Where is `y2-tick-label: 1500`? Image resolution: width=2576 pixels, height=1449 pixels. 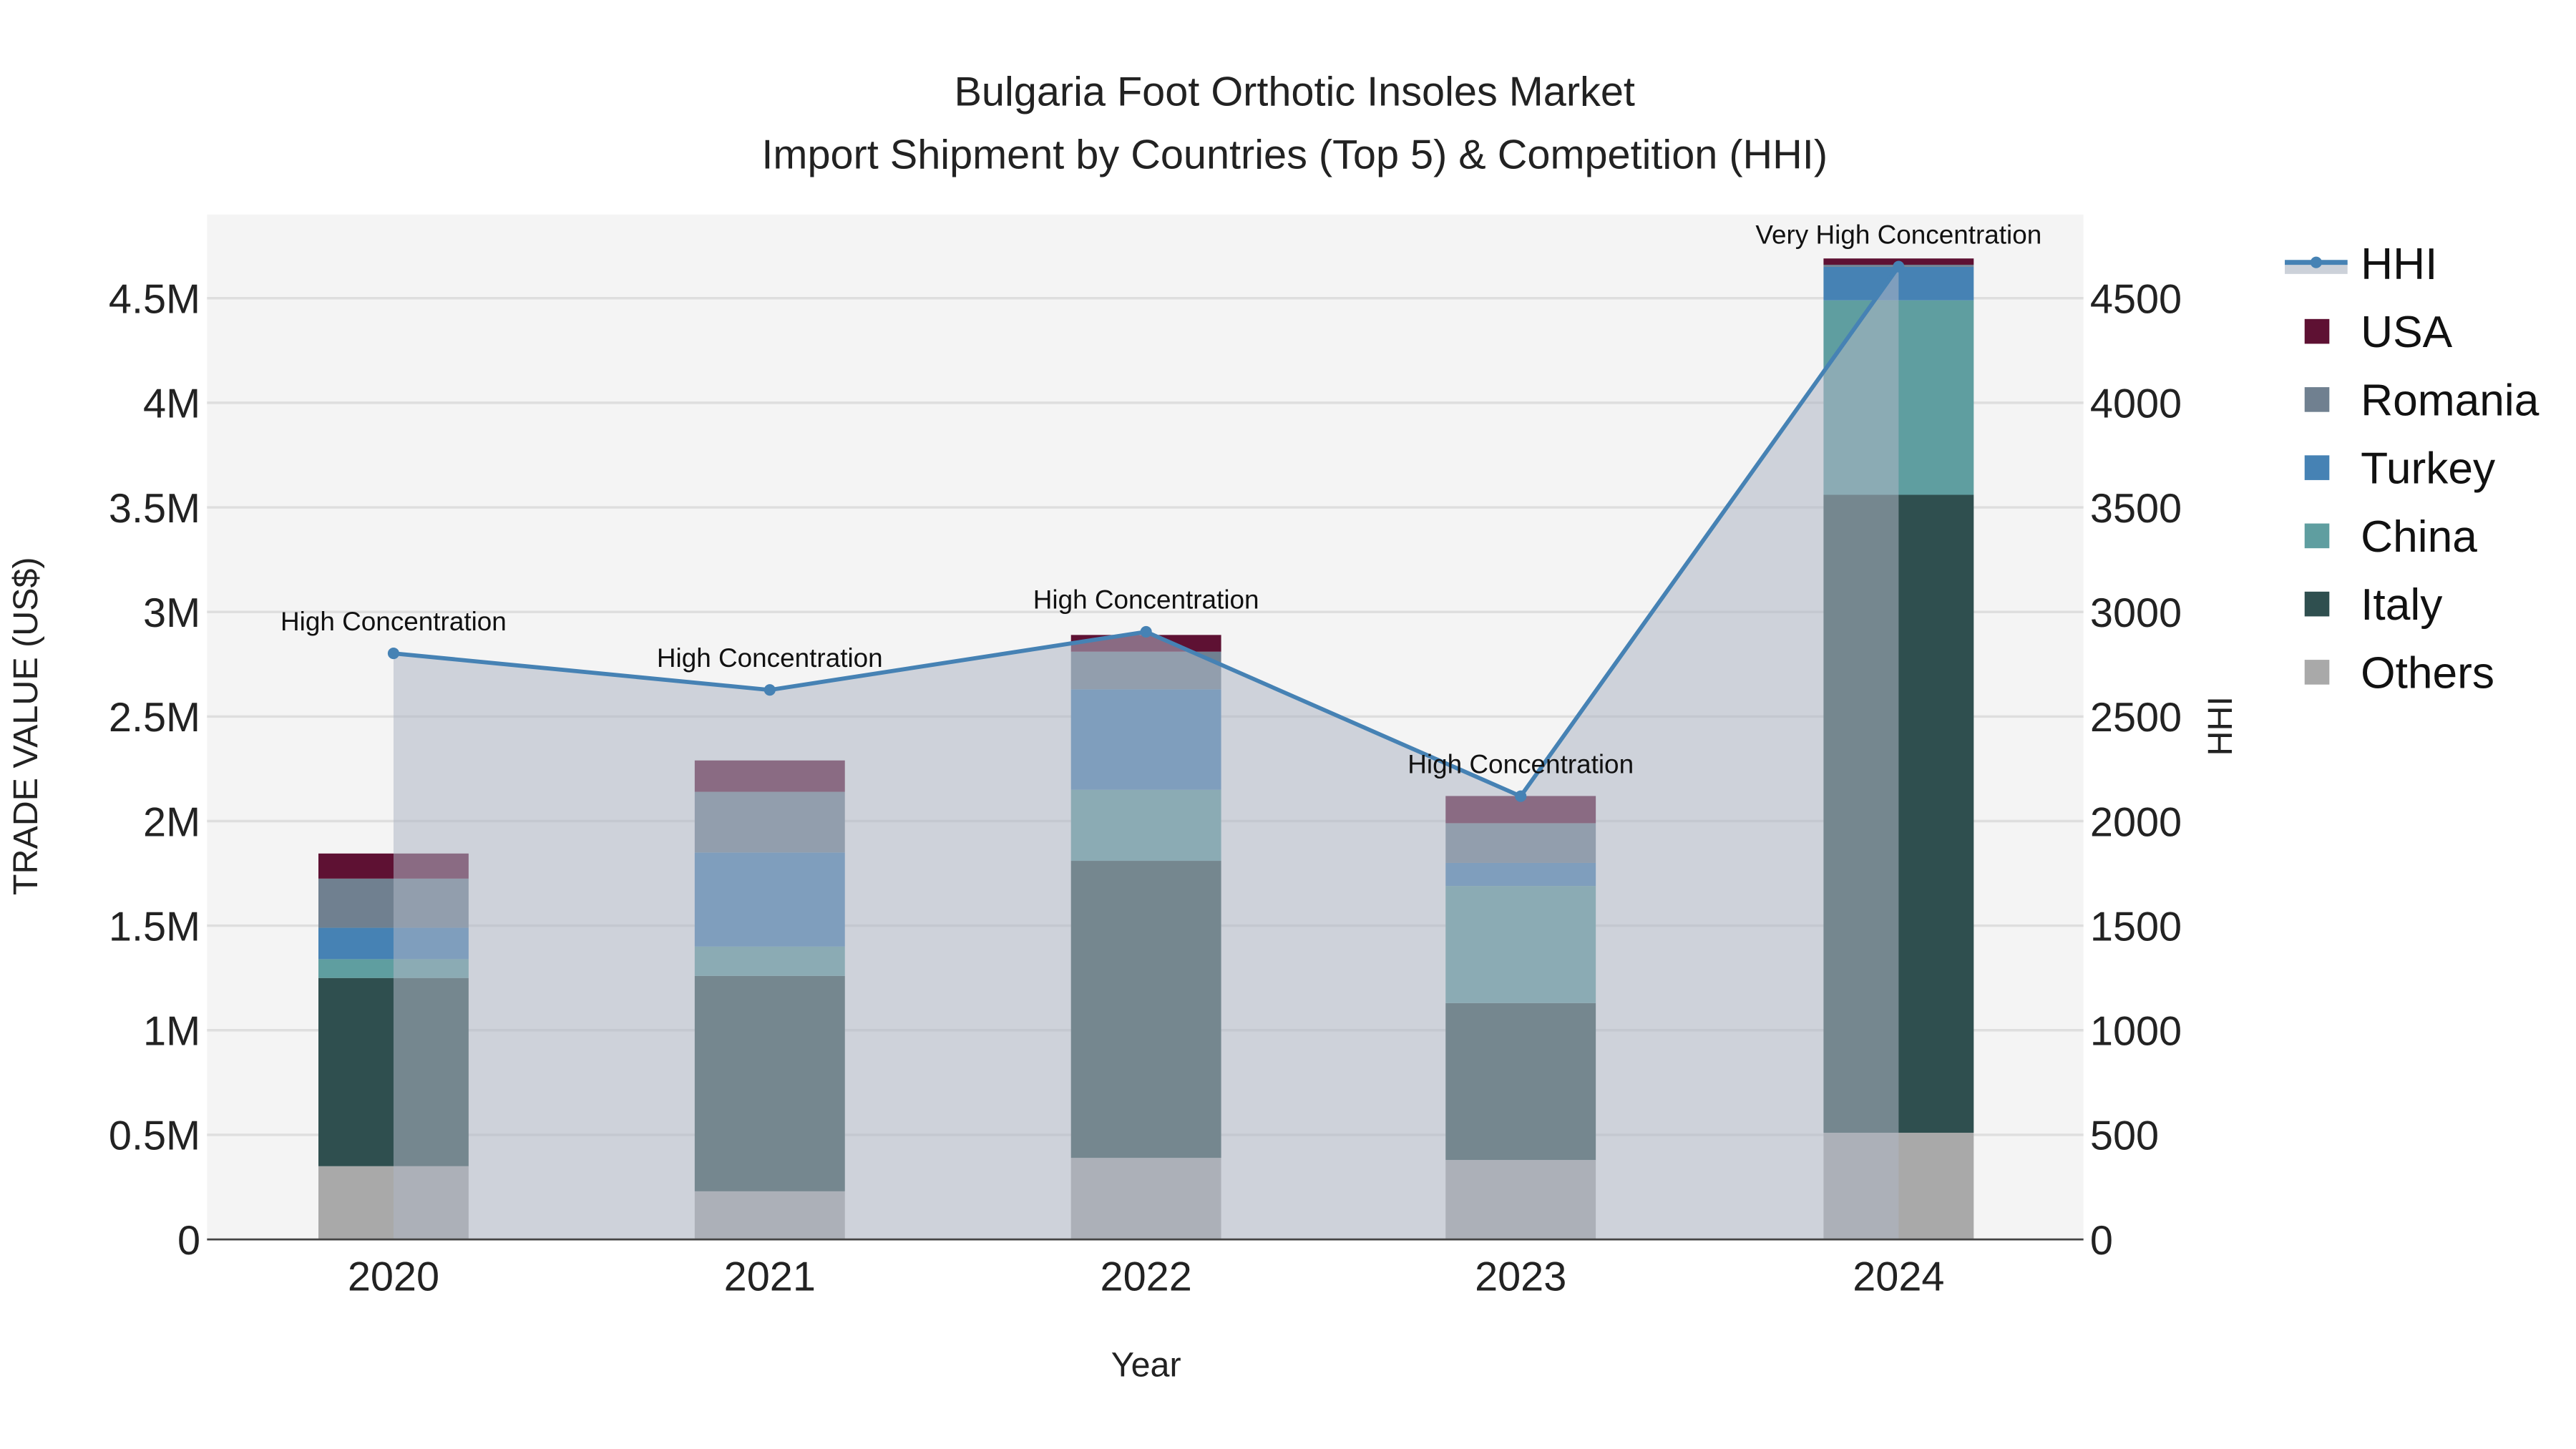
y2-tick-label: 1500 is located at coordinates (2136, 927).